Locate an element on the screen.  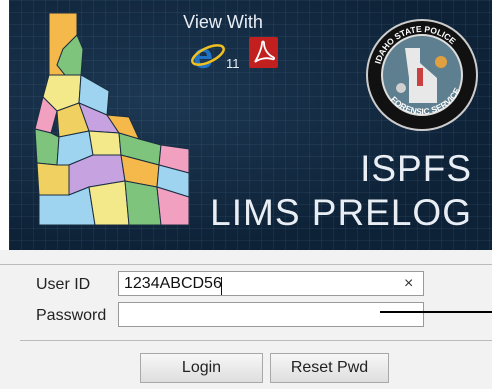
login-button: Login is located at coordinates (201, 368).